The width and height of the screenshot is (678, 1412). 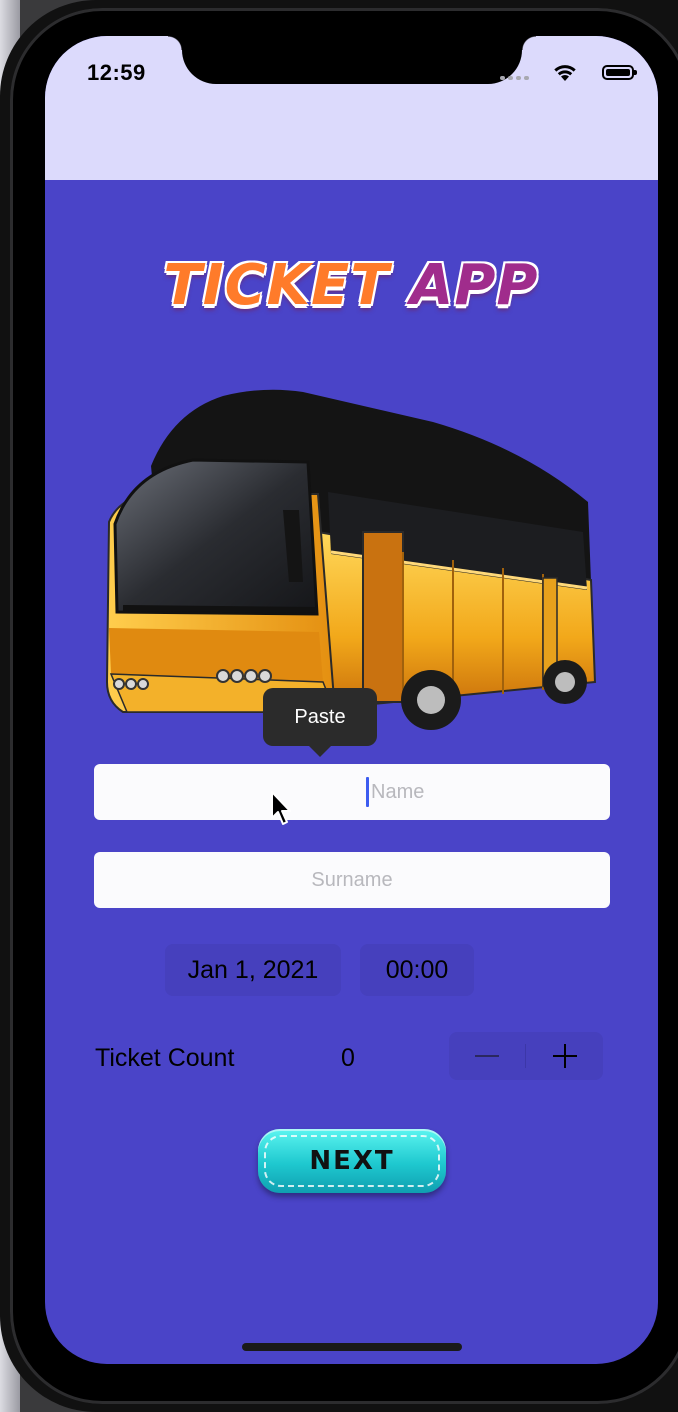 What do you see at coordinates (619, 72) in the screenshot?
I see `battery-icon` at bounding box center [619, 72].